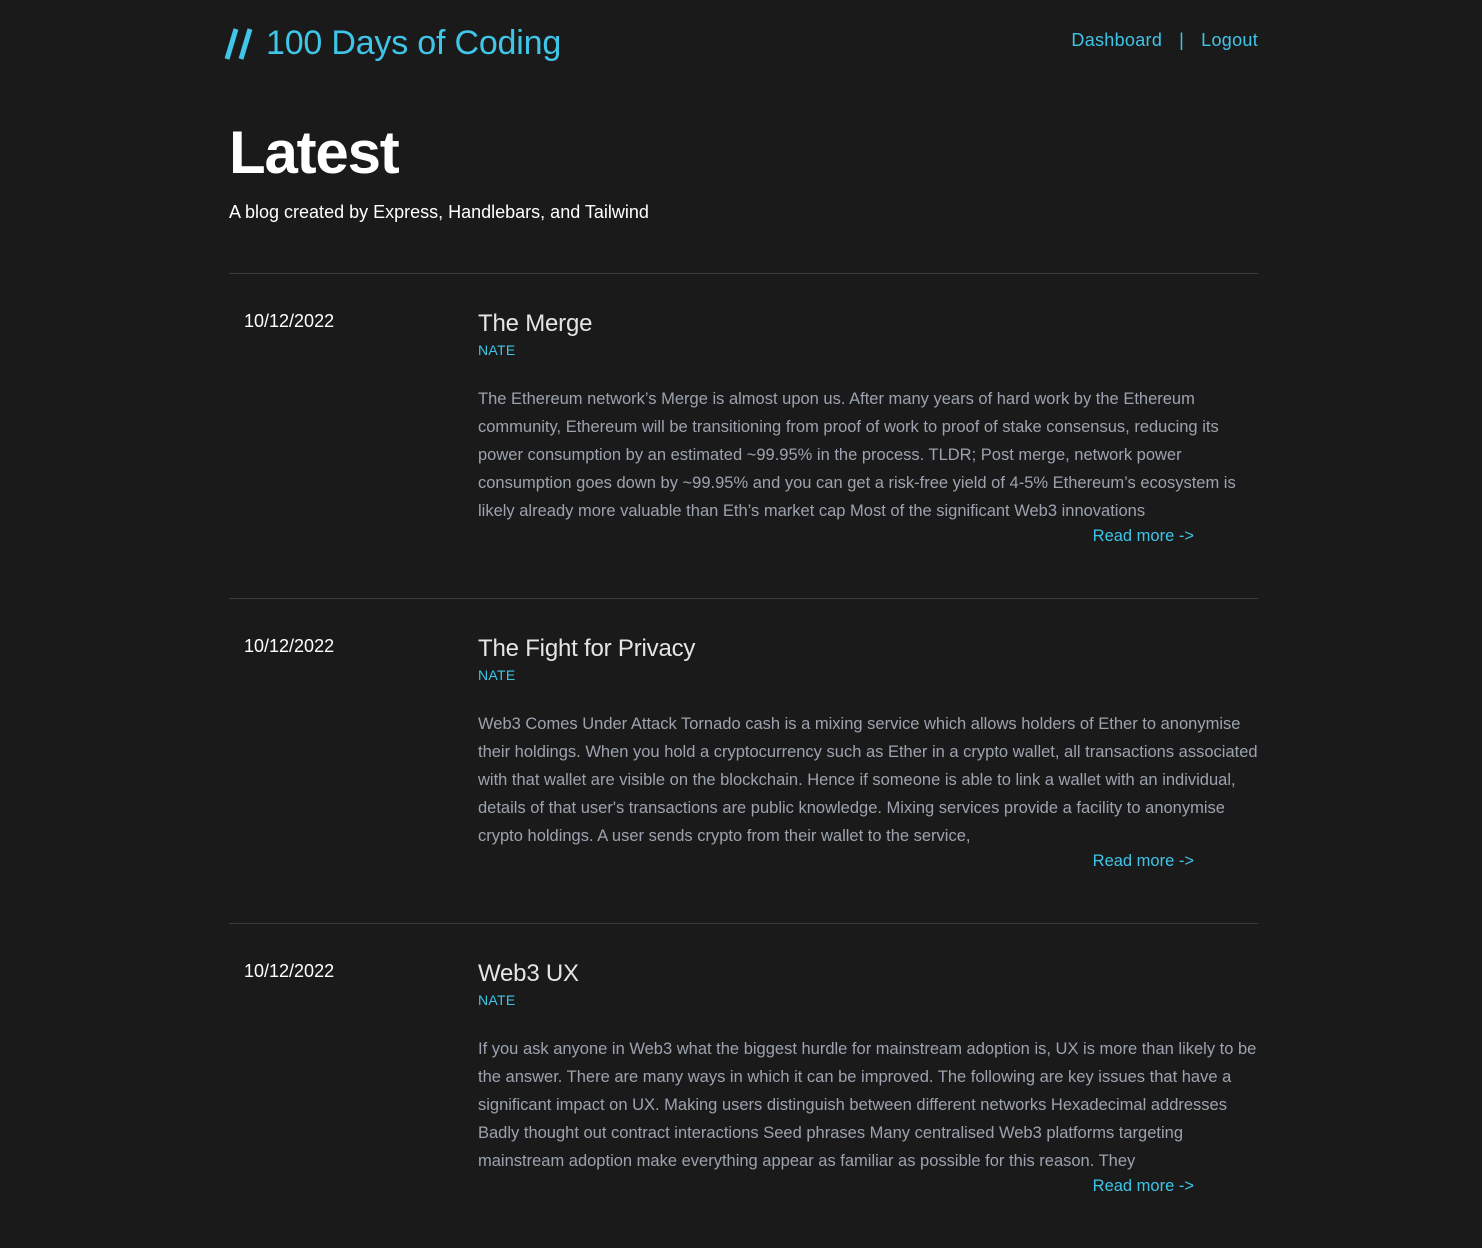 This screenshot has height=1248, width=1482. What do you see at coordinates (741, 43) in the screenshot?
I see `site-header: 100 Days of Coding Dashboard | Logout` at bounding box center [741, 43].